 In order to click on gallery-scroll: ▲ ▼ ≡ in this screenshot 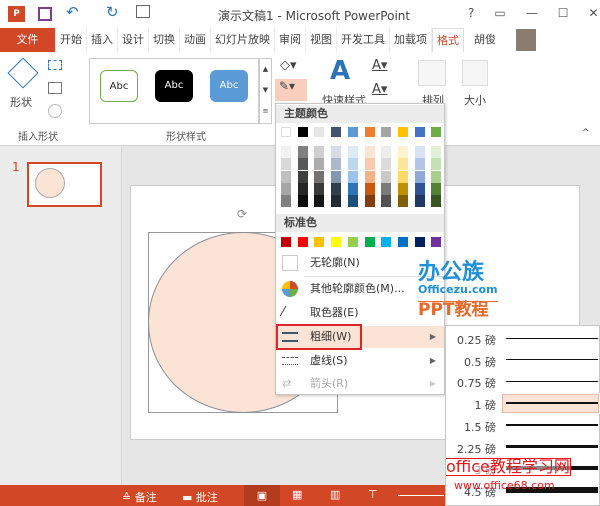, I will do `click(265, 91)`.